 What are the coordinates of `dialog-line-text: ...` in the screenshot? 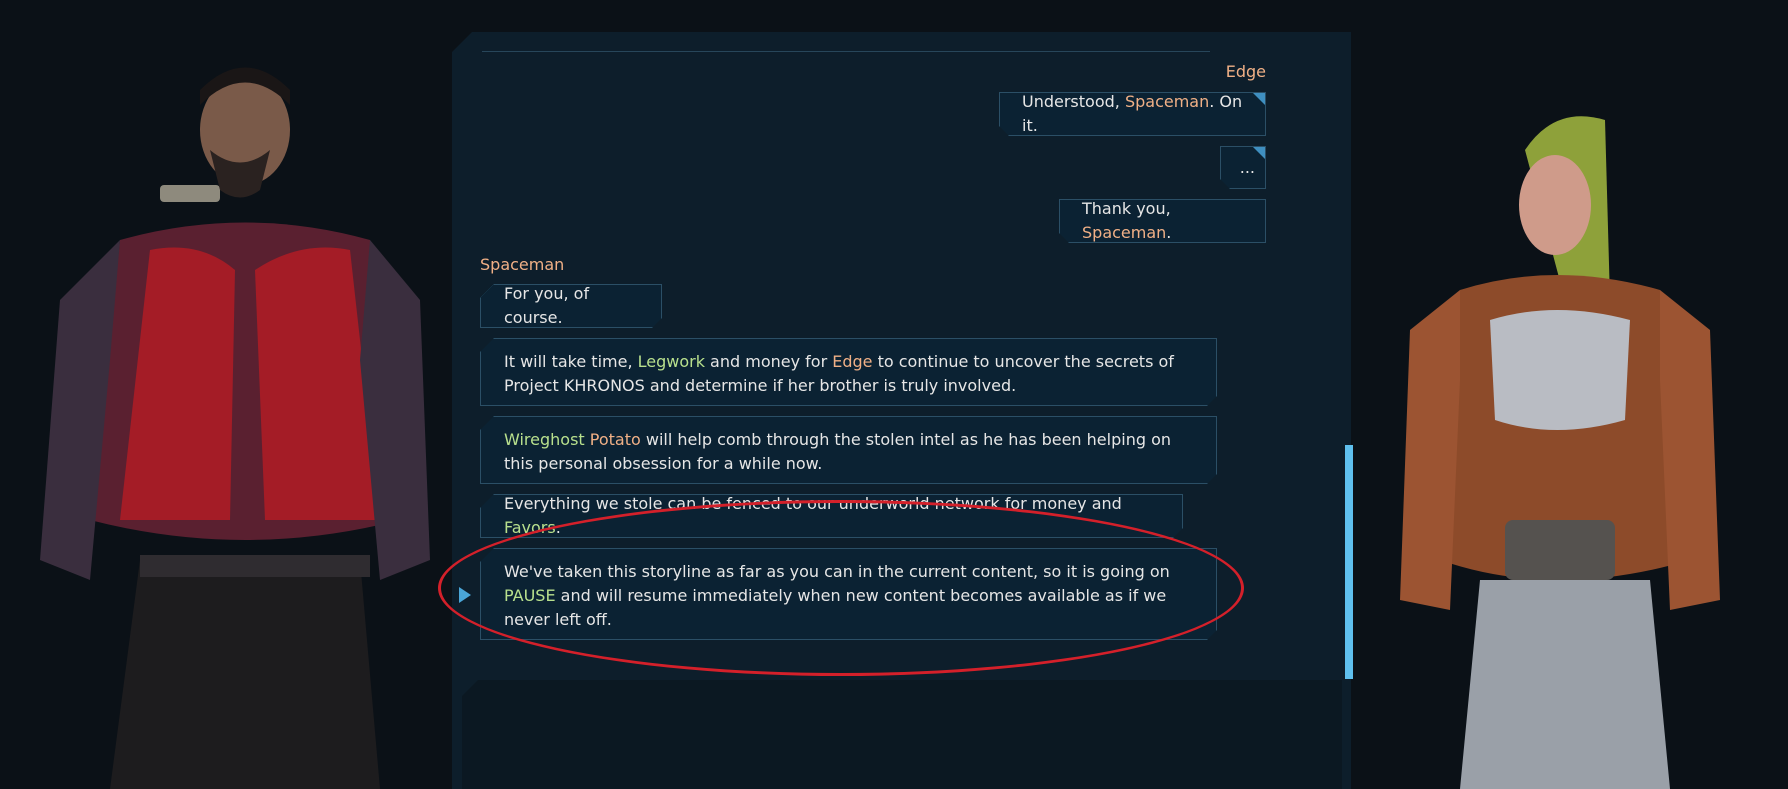 It's located at (1247, 167).